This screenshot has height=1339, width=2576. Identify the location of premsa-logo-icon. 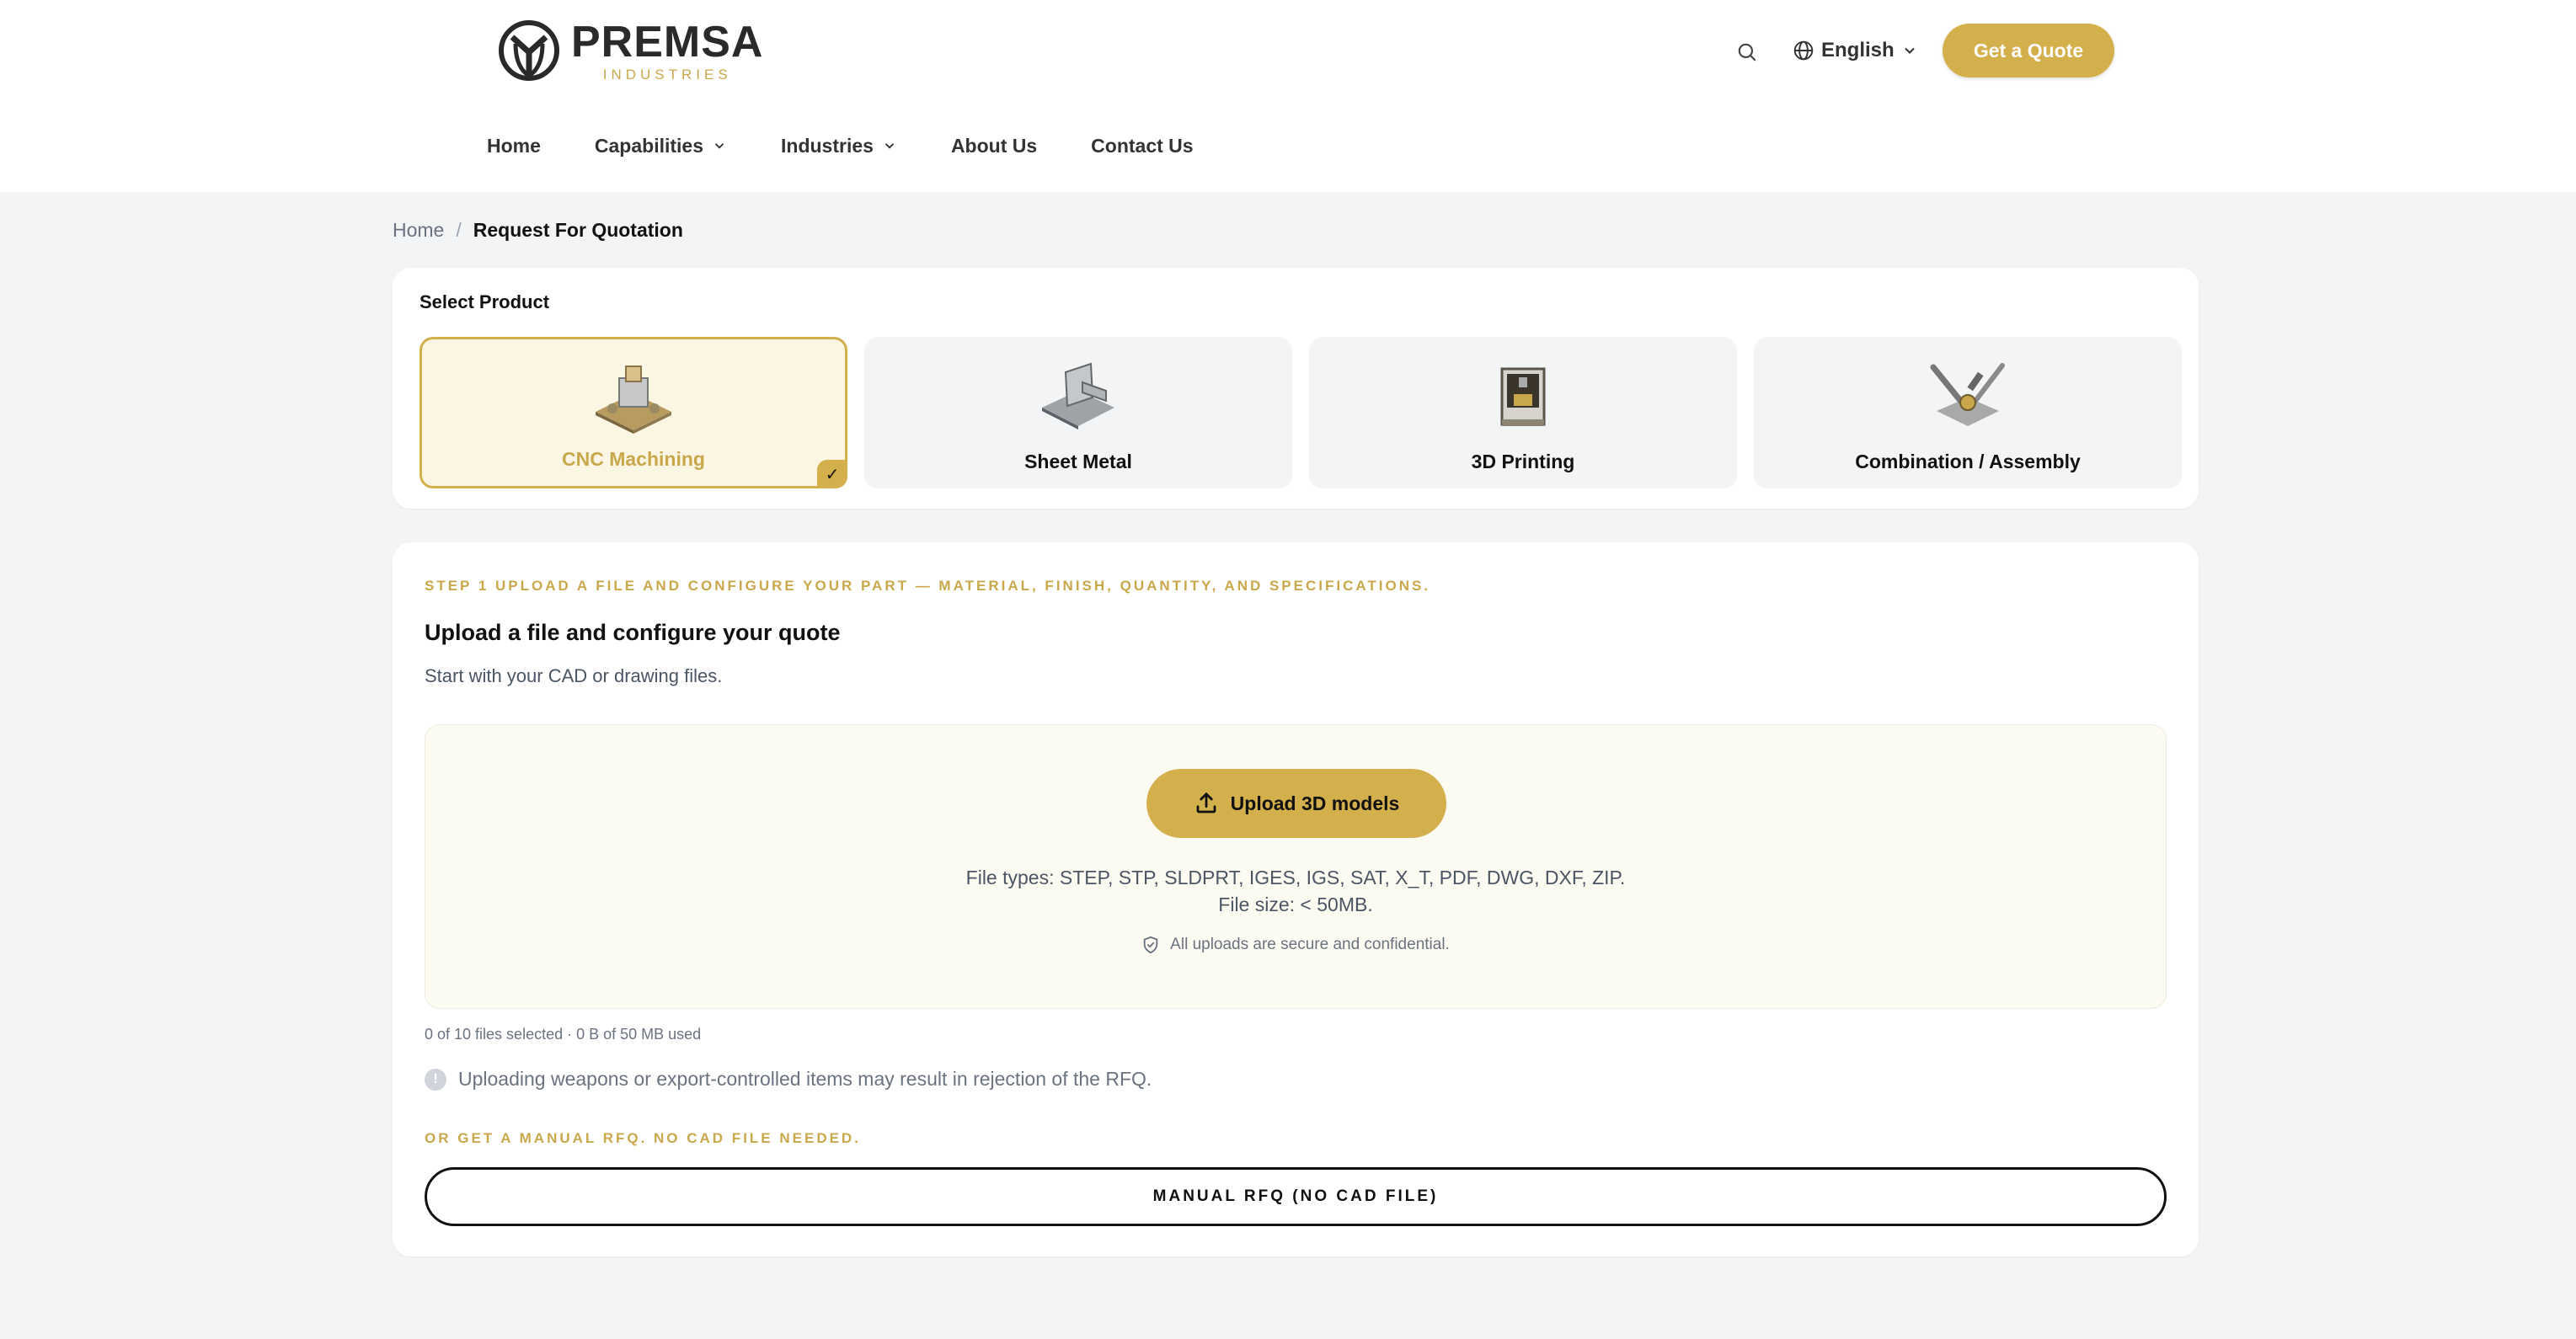
(529, 50).